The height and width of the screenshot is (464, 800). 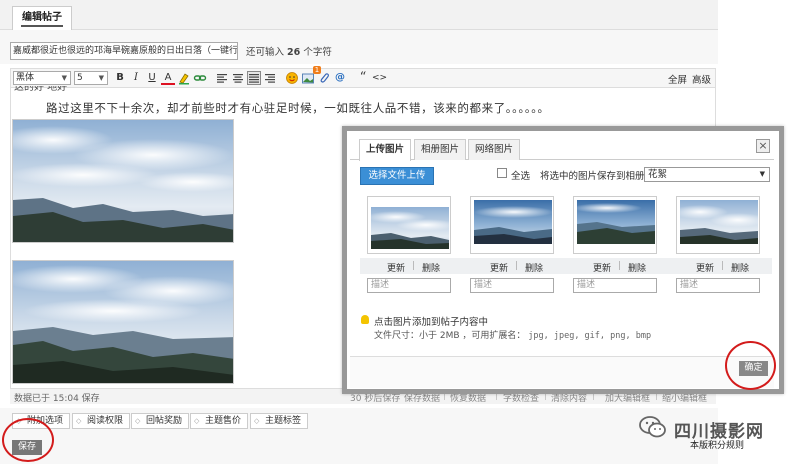 I want to click on font-color-button: A, so click(x=168, y=78).